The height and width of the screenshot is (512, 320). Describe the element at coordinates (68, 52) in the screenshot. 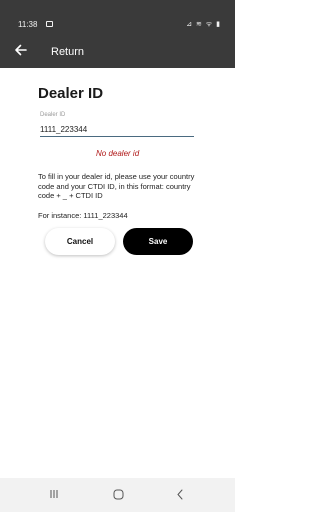

I see `app-bar-title: Return` at that location.